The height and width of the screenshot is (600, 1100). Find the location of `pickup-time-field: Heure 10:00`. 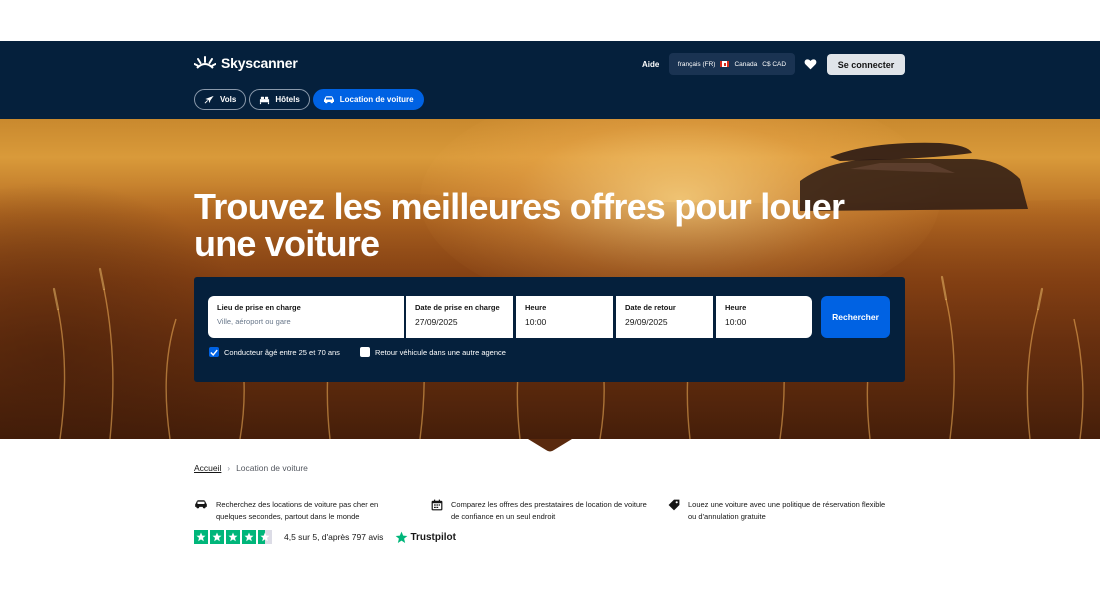

pickup-time-field: Heure 10:00 is located at coordinates (564, 317).